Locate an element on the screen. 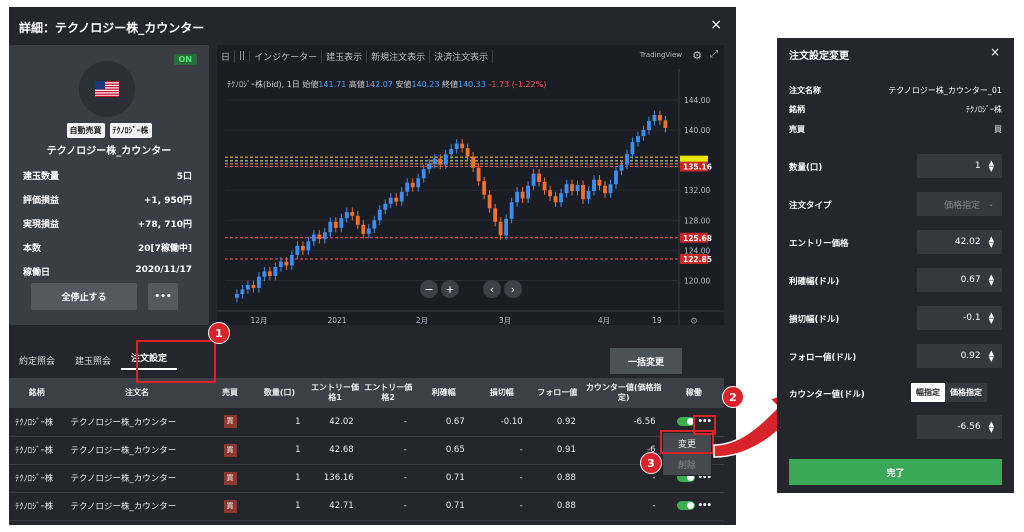  panel-close-icon: × is located at coordinates (995, 52).